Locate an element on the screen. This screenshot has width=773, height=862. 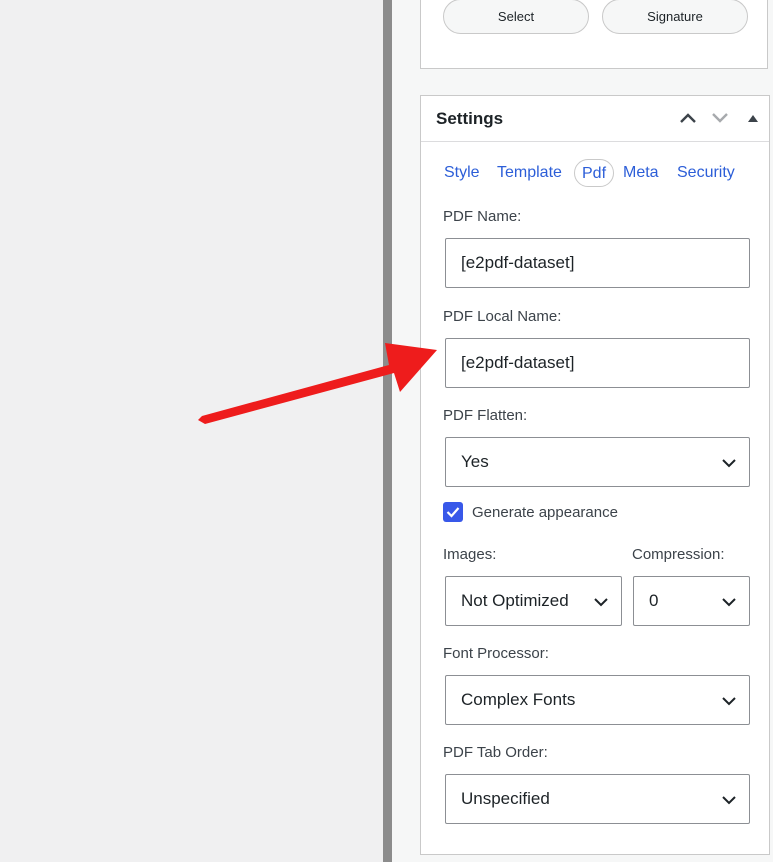
chevron-down-icon is located at coordinates (720, 118).